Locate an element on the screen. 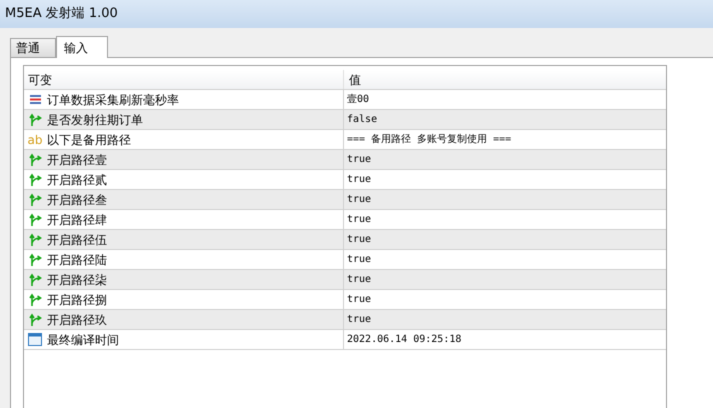 This screenshot has width=713, height=408. parameter-value: 壹00 is located at coordinates (358, 99).